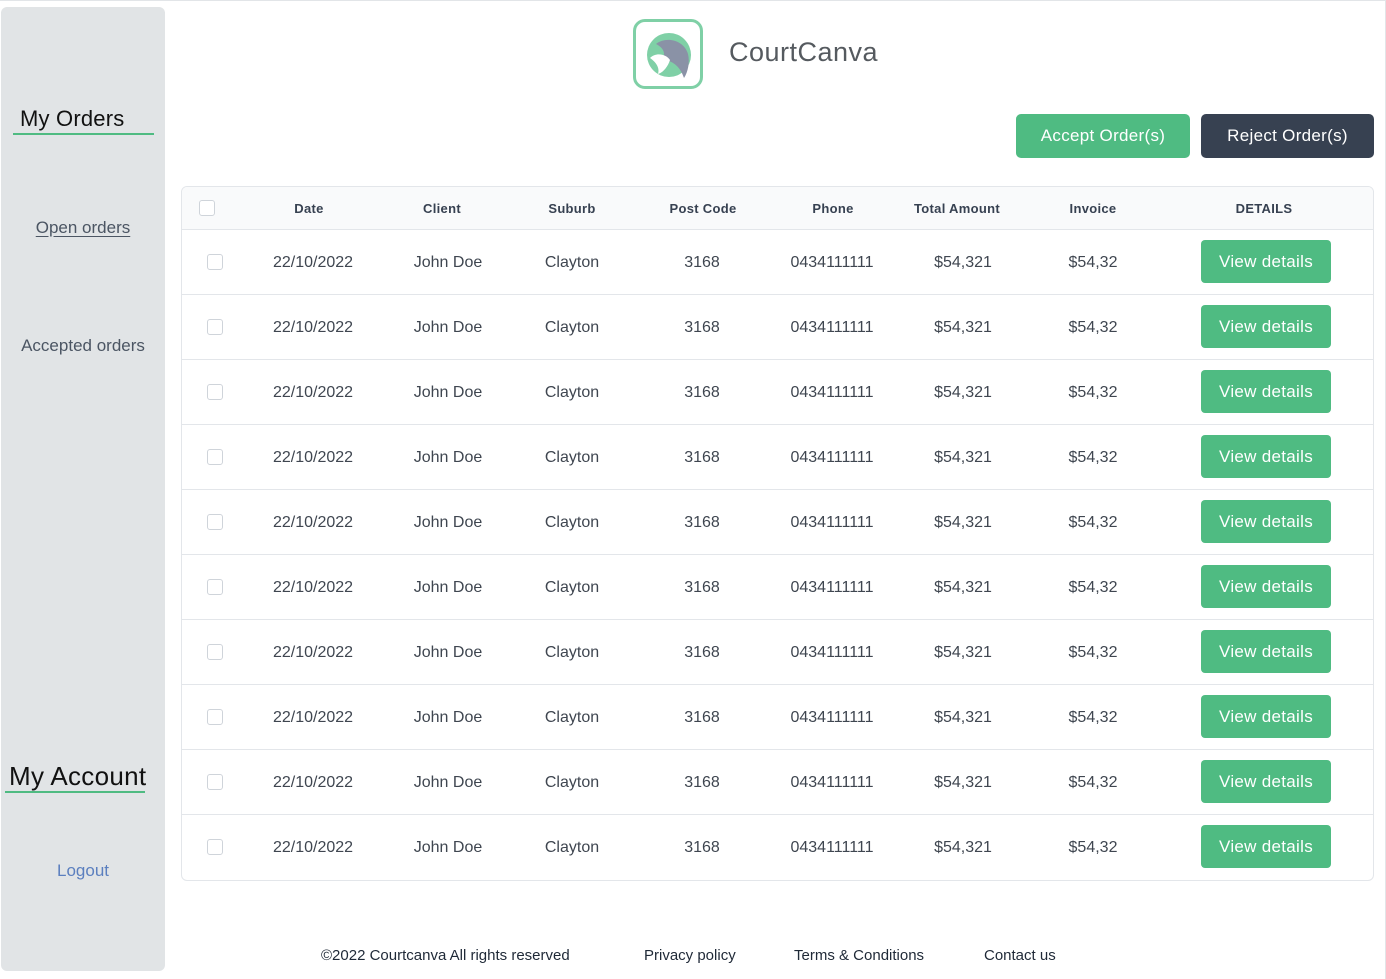 The image size is (1386, 979). What do you see at coordinates (83, 346) in the screenshot?
I see `sidebar-item-accepted-orders: Accepted orders` at bounding box center [83, 346].